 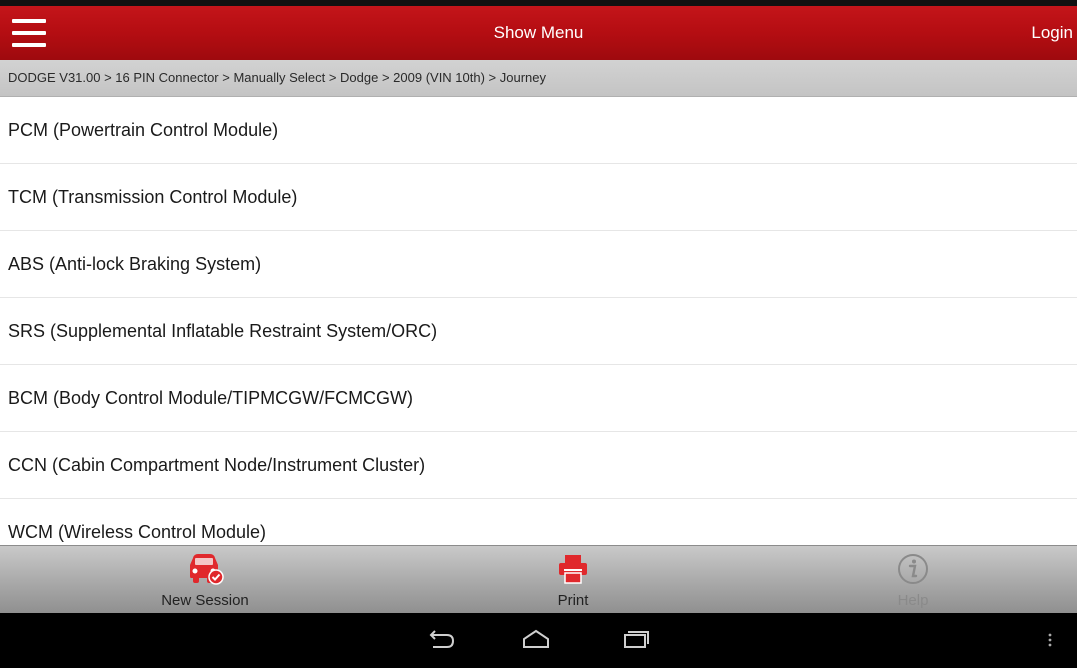 I want to click on module-item-wcm: WCM (Wireless Control Module), so click(x=538, y=522).